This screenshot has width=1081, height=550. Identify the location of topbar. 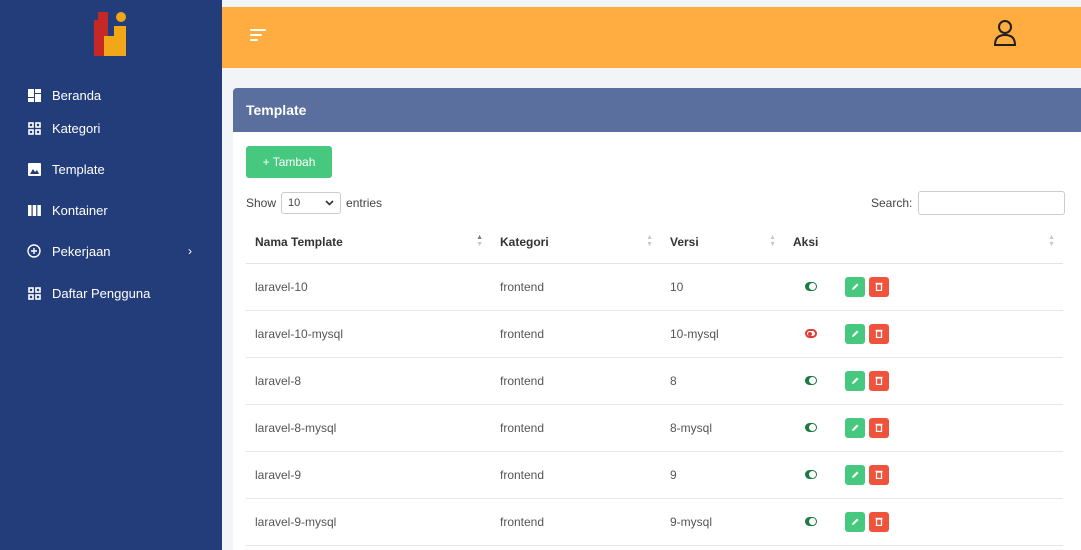
(651, 37).